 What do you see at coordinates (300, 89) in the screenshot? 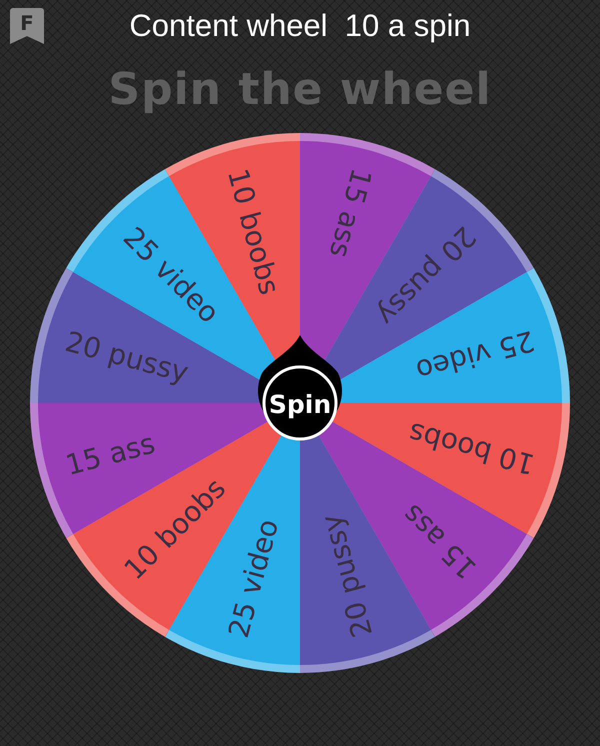
I see `wheel-heading: Spin the wheel` at bounding box center [300, 89].